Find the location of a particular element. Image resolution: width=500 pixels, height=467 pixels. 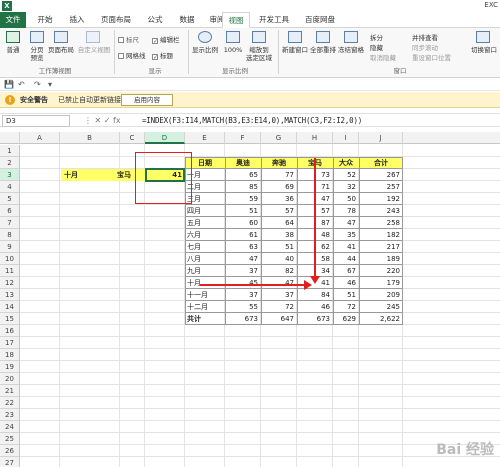

row-header-10: 10 is located at coordinates (10, 259).